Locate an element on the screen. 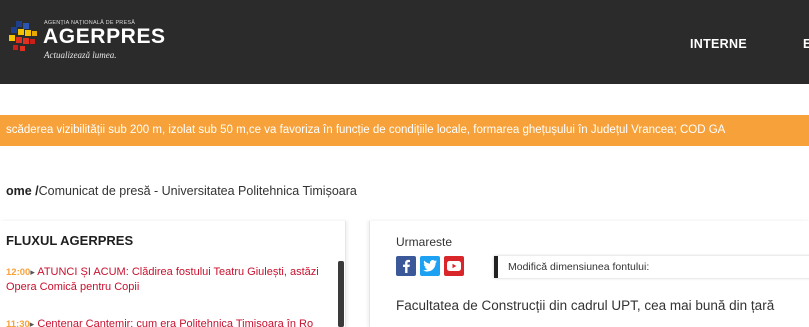 Image resolution: width=809 pixels, height=327 pixels. feed-title: FLUXUL AGERPRES is located at coordinates (70, 240).